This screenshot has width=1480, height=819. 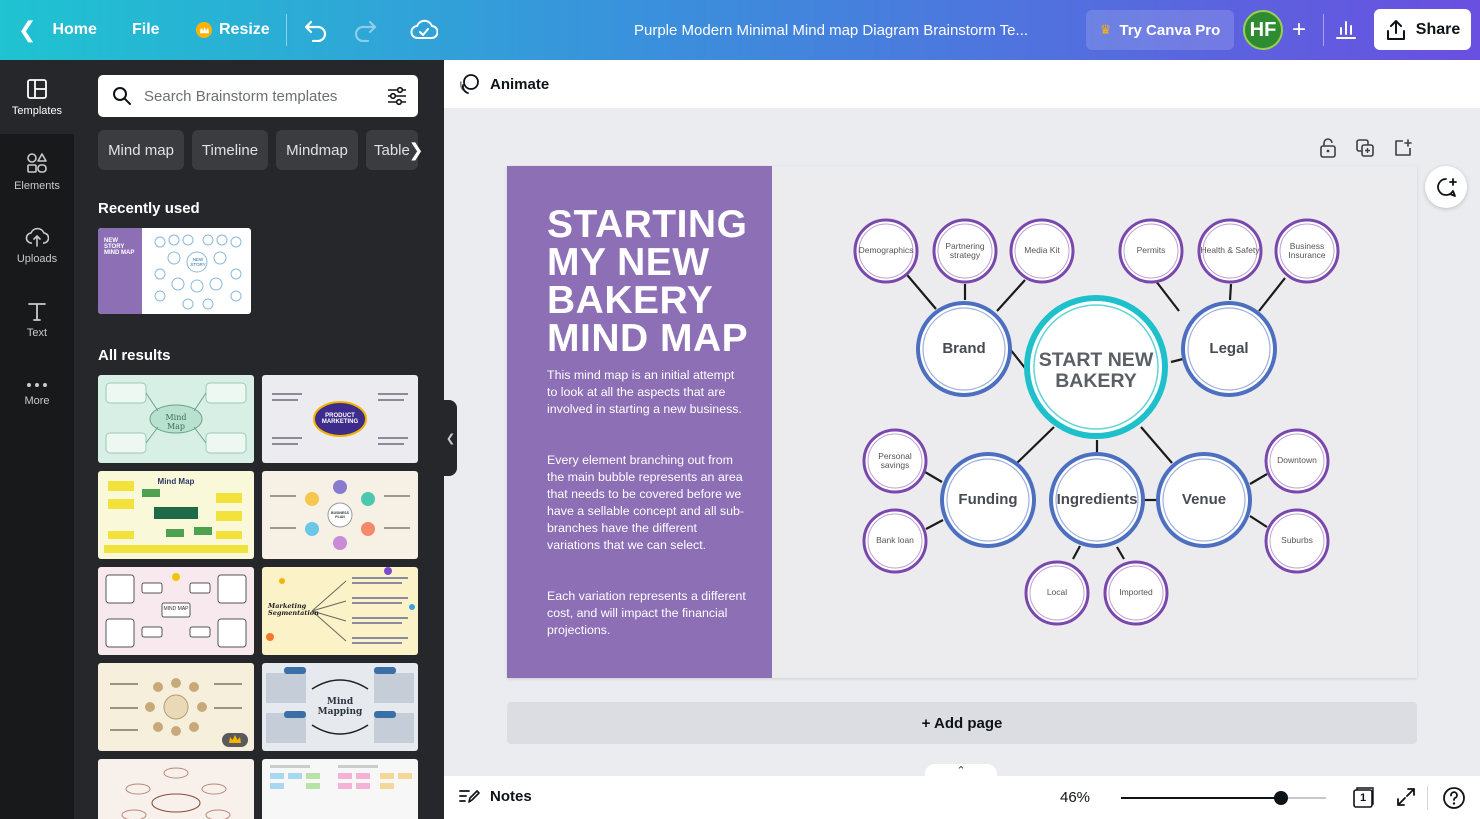 What do you see at coordinates (519, 84) in the screenshot?
I see `animate-button: Animate` at bounding box center [519, 84].